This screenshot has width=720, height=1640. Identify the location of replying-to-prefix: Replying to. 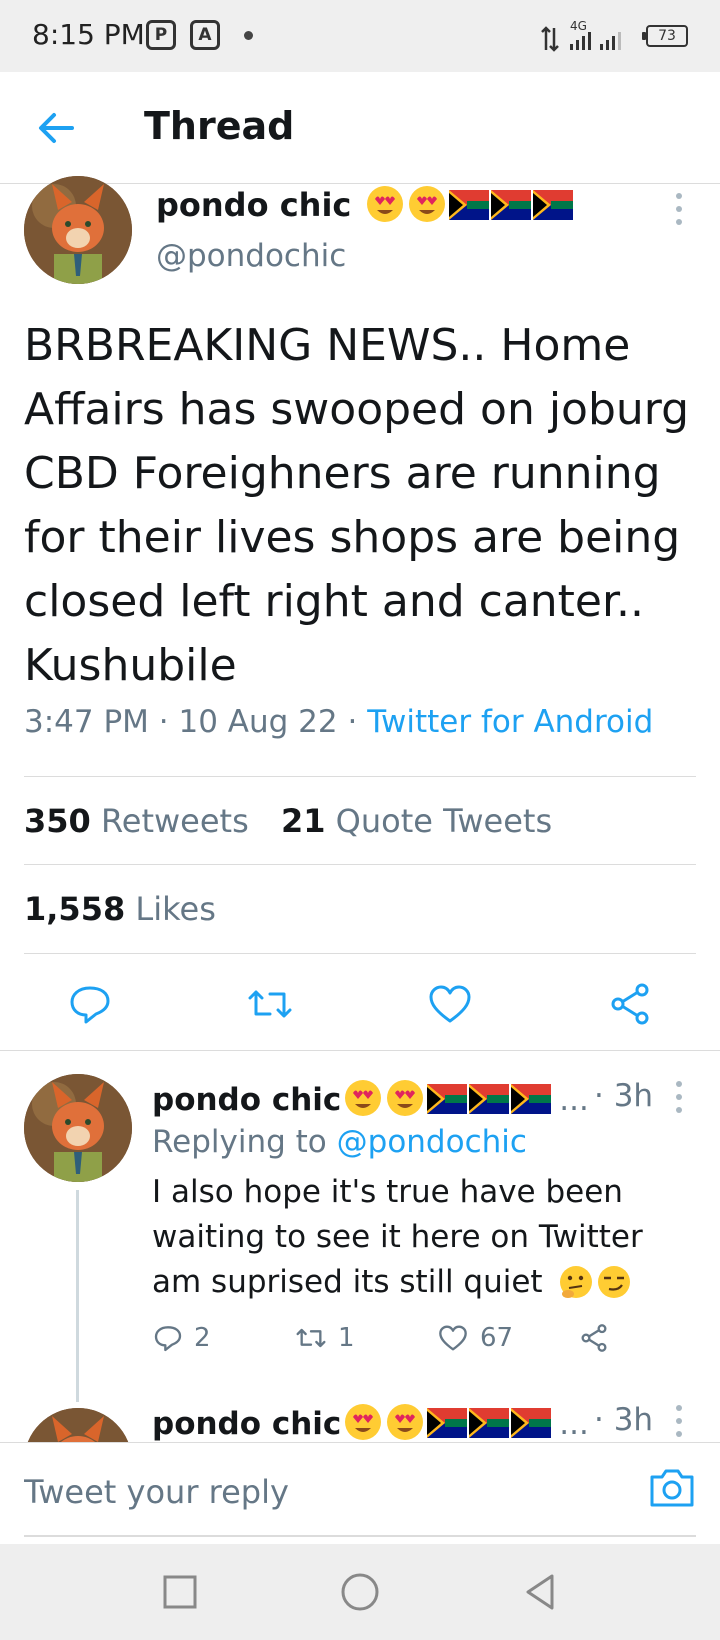
(239, 1142).